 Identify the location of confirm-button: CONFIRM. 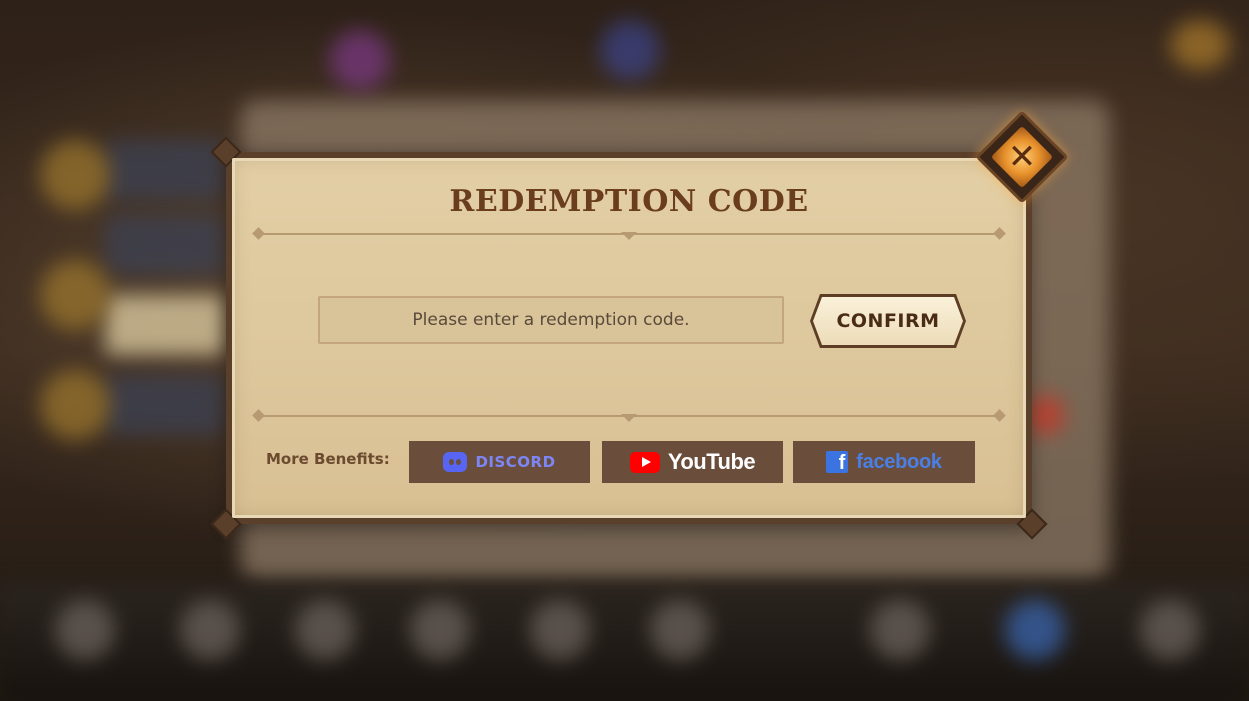
(888, 321).